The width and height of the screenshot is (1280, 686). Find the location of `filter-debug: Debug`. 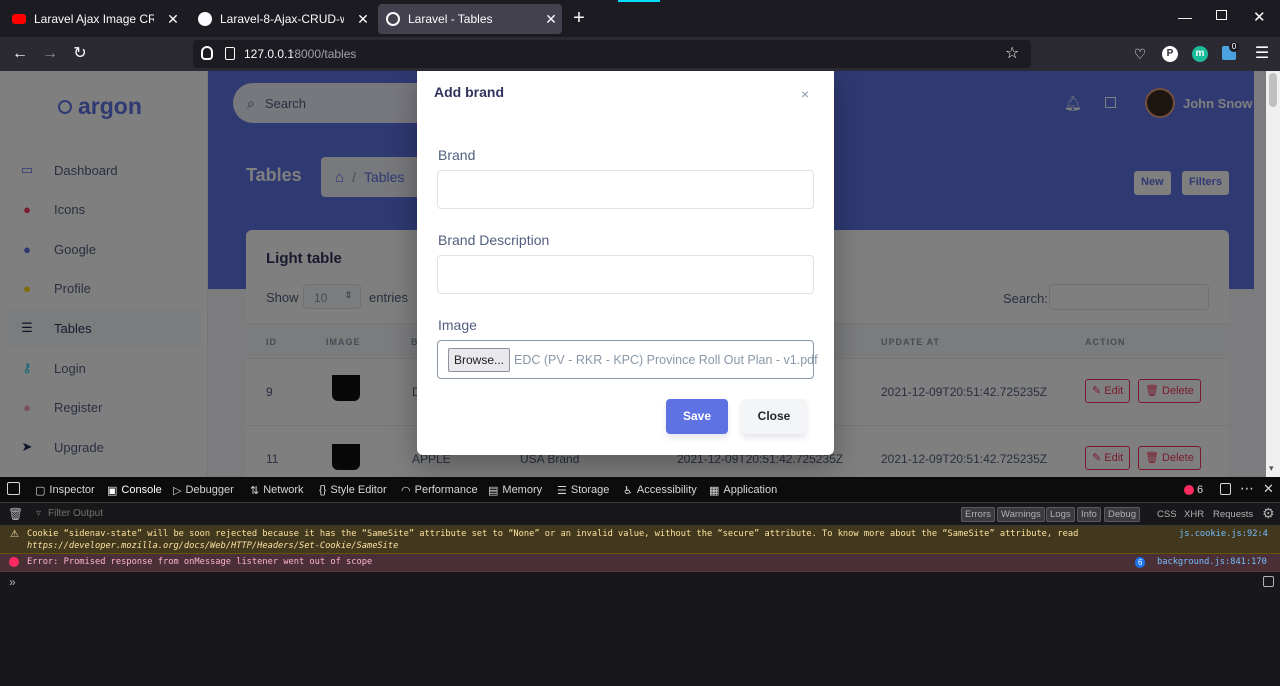

filter-debug: Debug is located at coordinates (1122, 514).